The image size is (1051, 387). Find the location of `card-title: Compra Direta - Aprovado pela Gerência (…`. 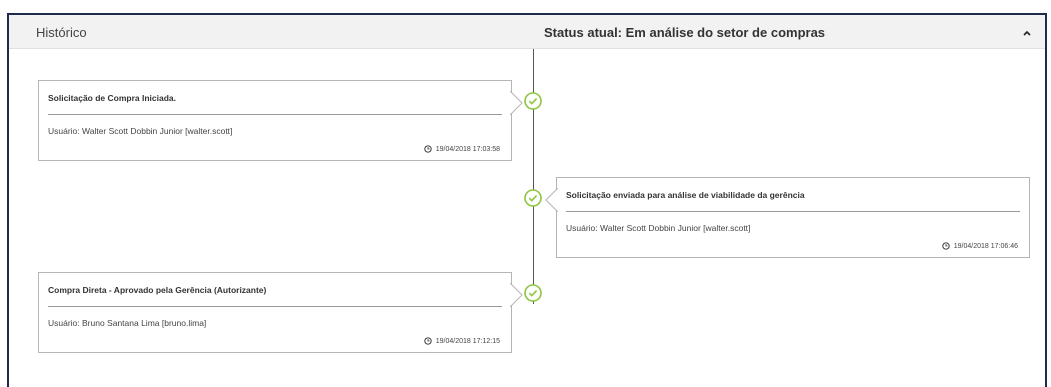

card-title: Compra Direta - Aprovado pela Gerência (… is located at coordinates (157, 290).